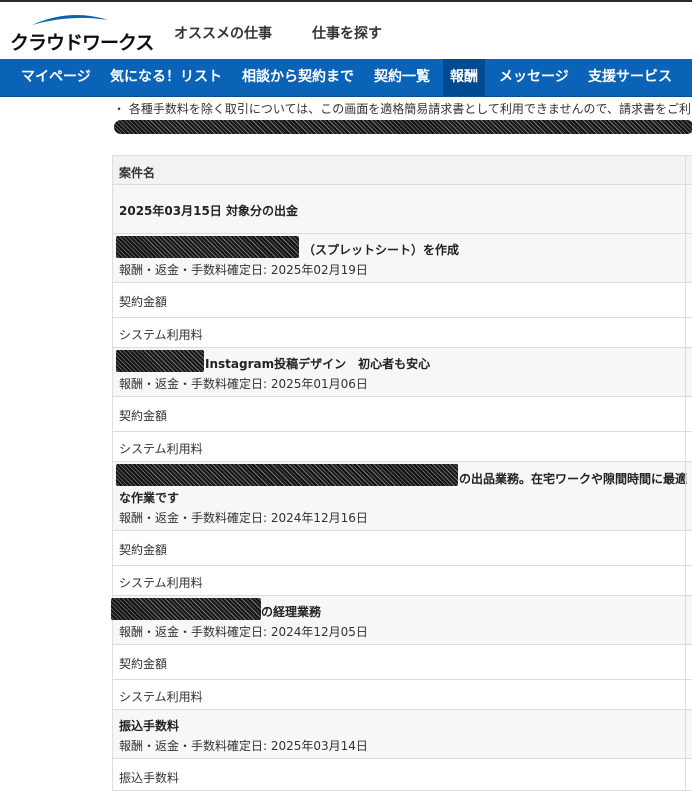  Describe the element at coordinates (402, 77) in the screenshot. I see `nav-contracts: 契約一覧` at that location.